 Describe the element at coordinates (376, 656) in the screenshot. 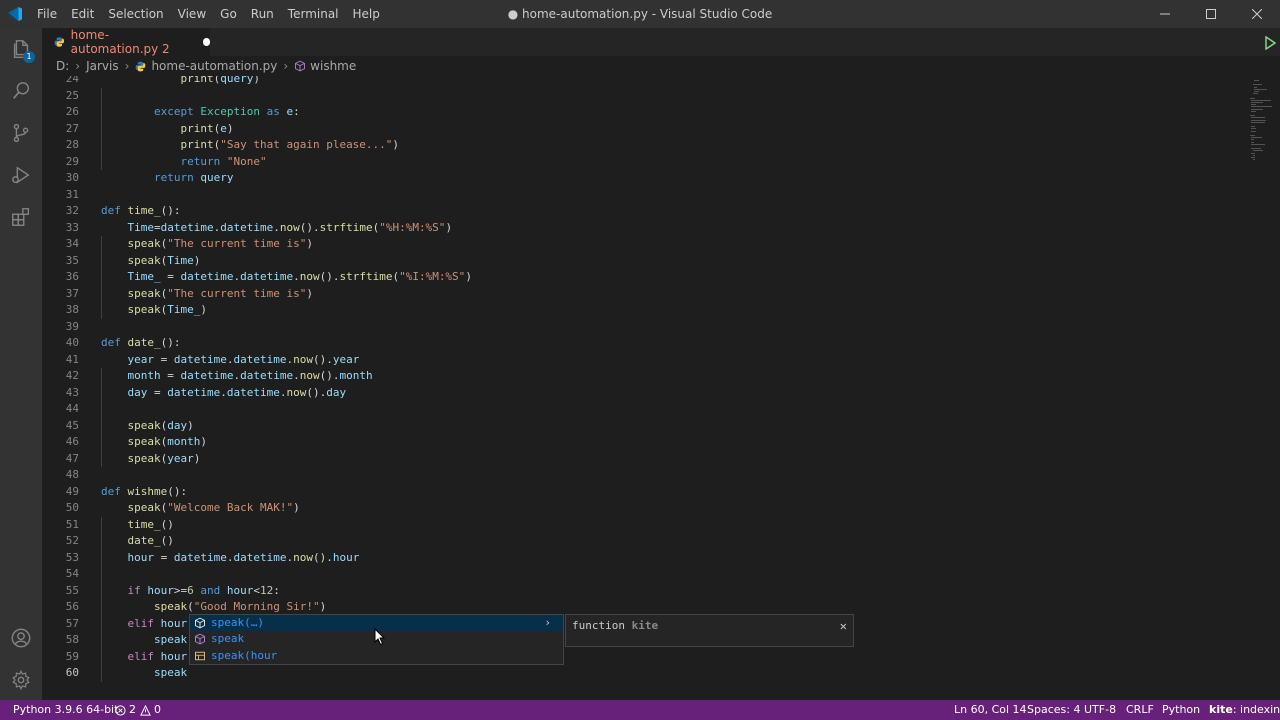

I see `suggestion-item: speak(hour` at that location.